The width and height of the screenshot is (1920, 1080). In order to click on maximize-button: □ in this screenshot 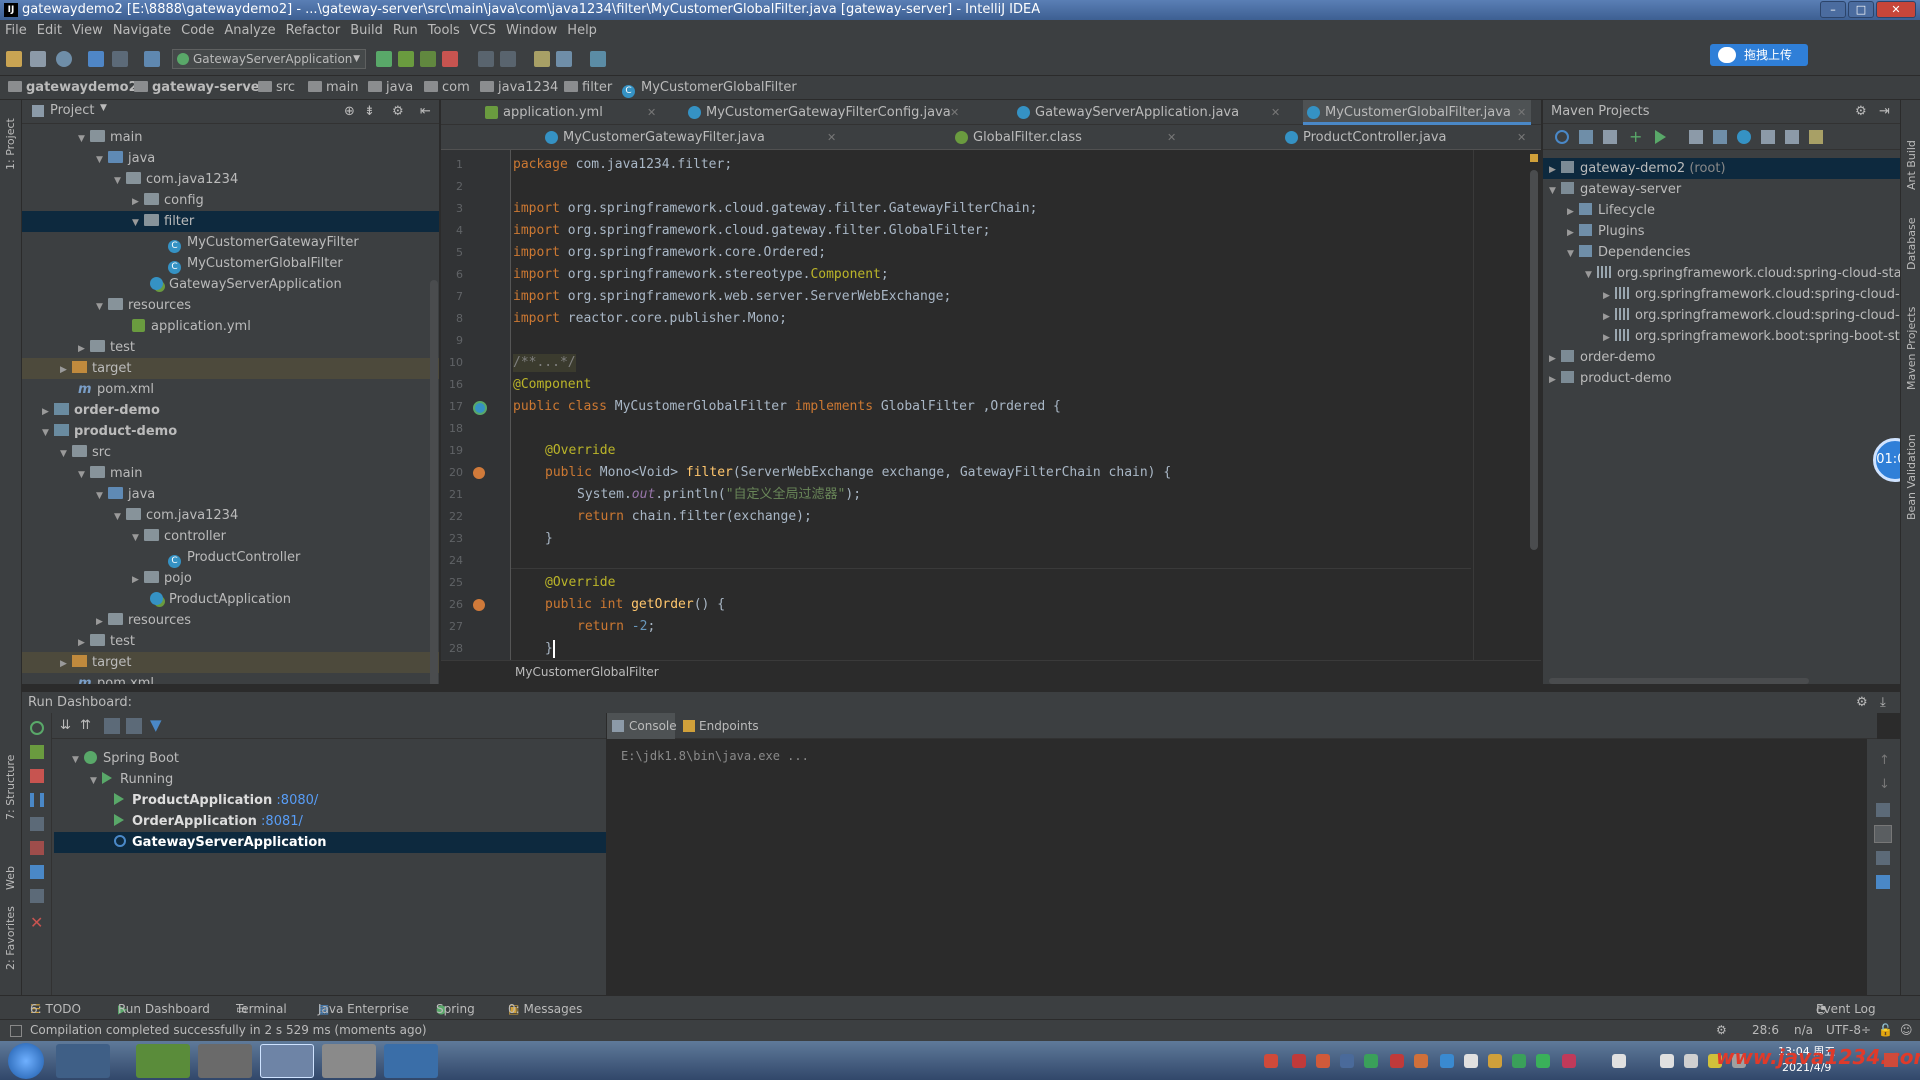, I will do `click(1861, 9)`.